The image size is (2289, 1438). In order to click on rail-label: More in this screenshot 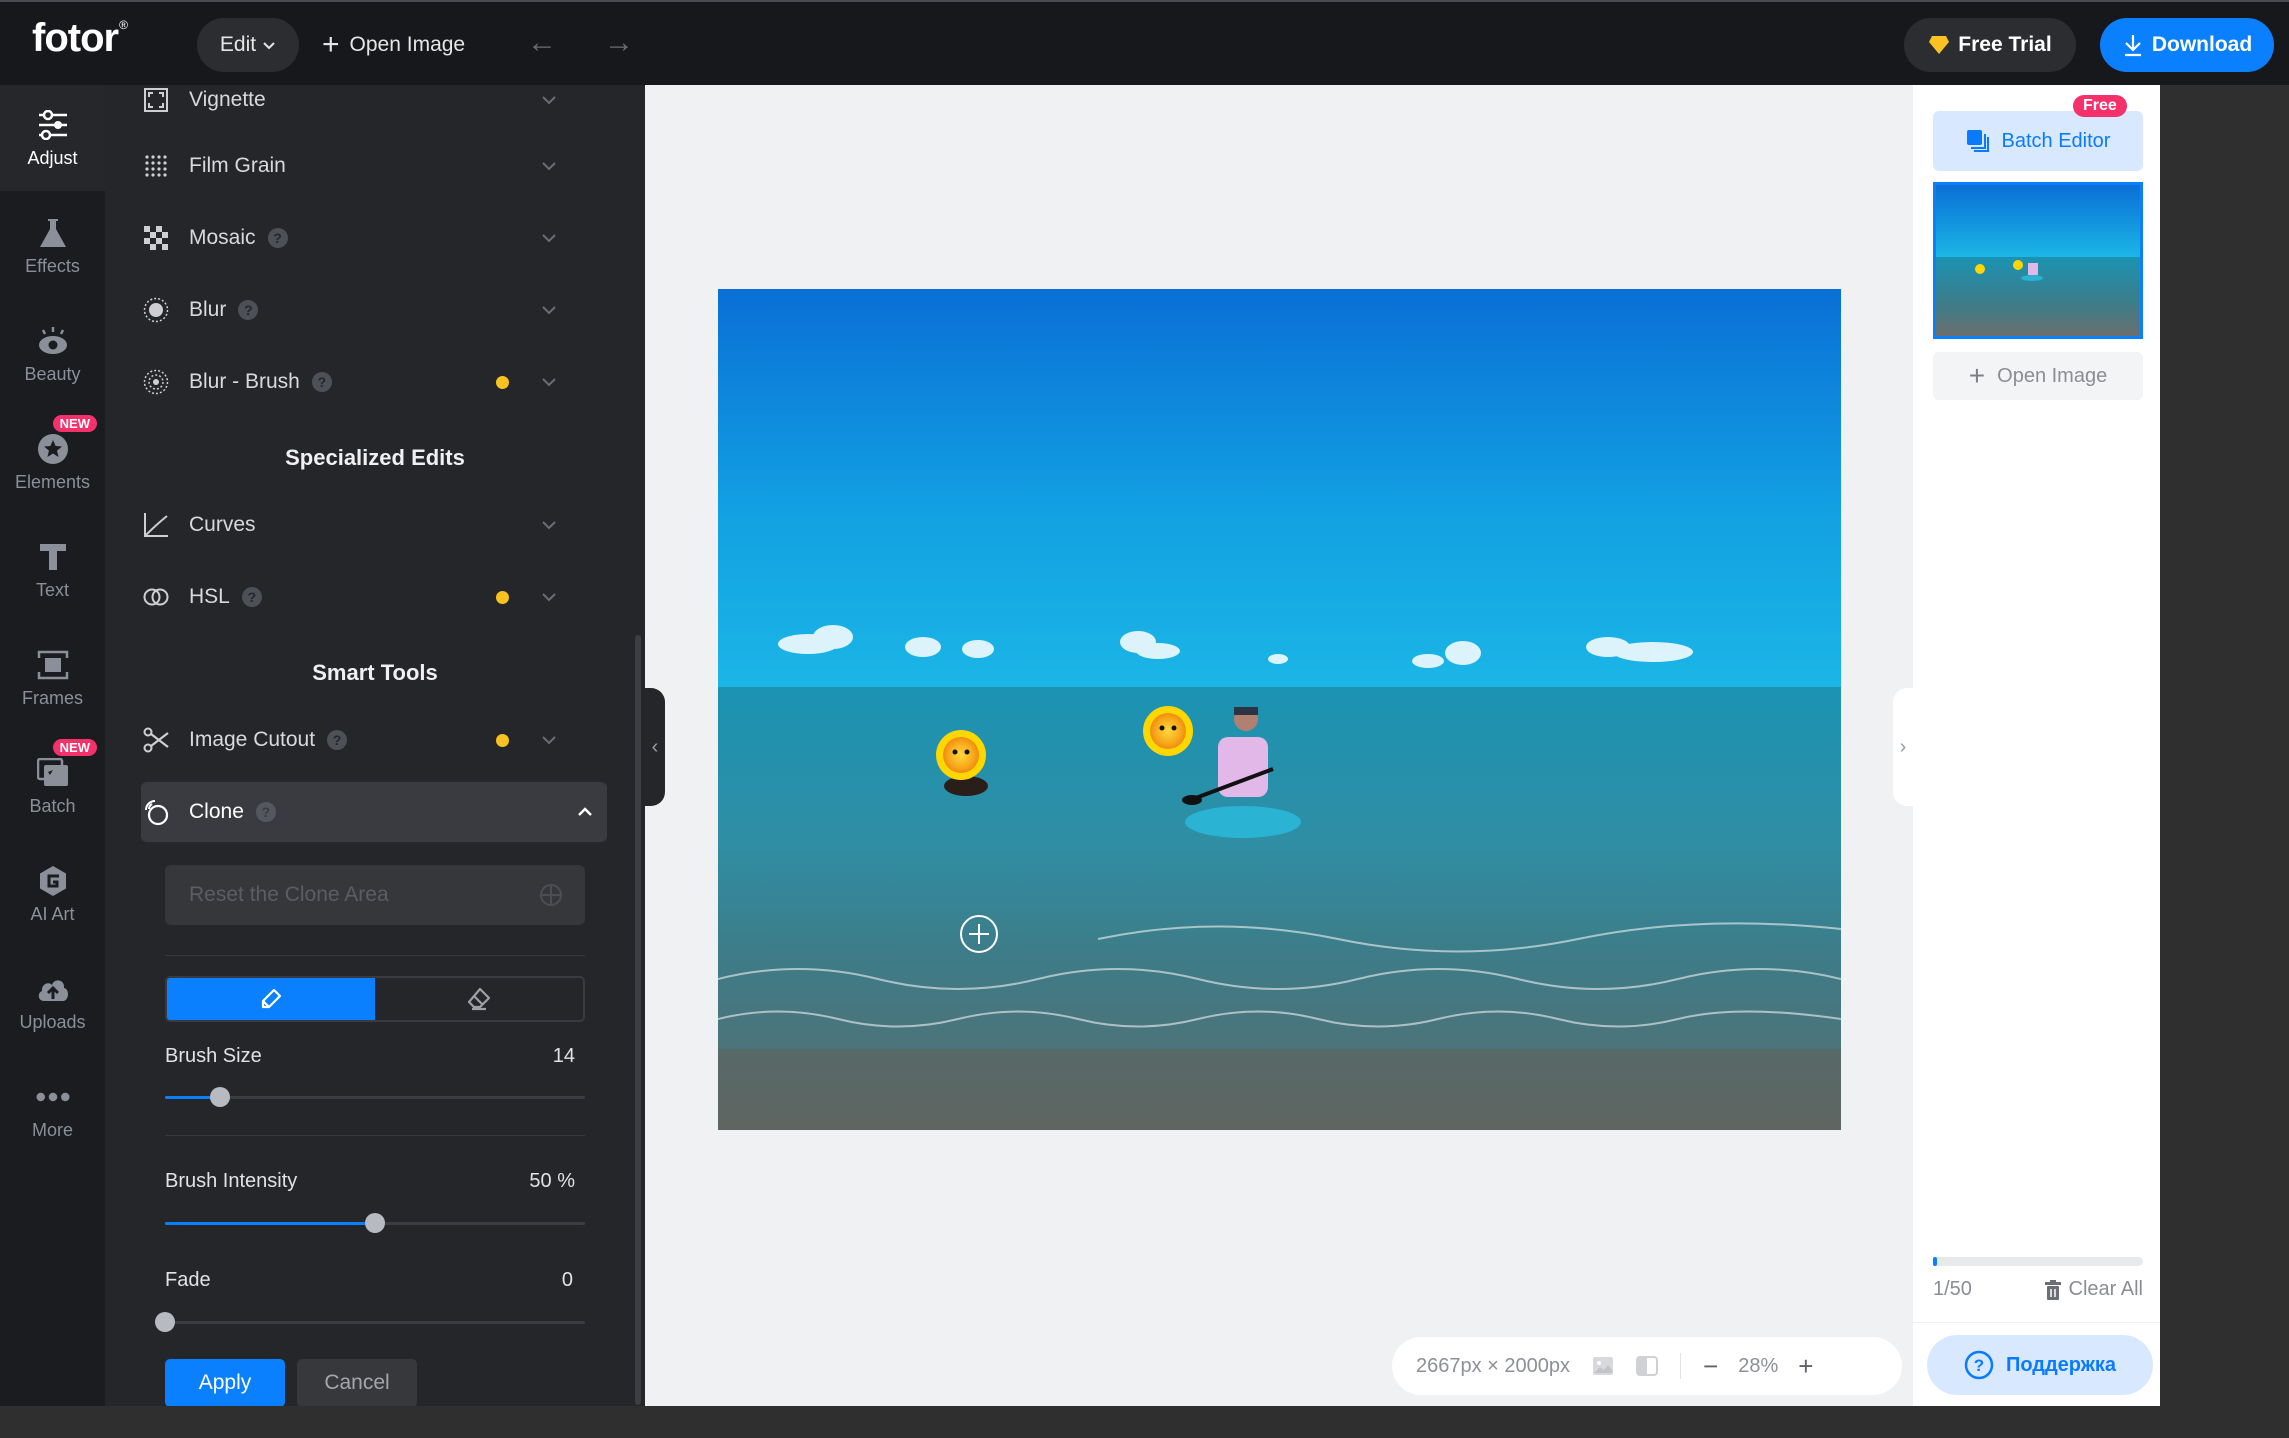, I will do `click(52, 1129)`.